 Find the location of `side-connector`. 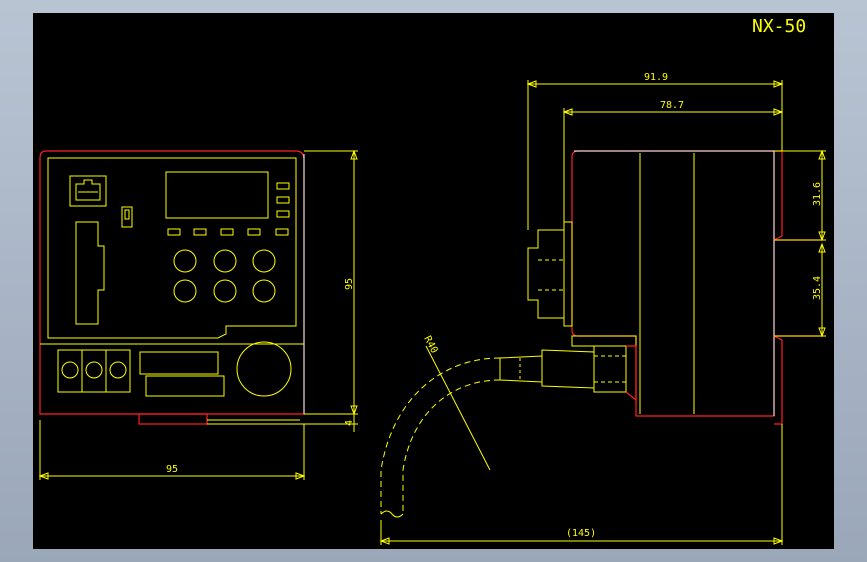

side-connector is located at coordinates (90, 273).